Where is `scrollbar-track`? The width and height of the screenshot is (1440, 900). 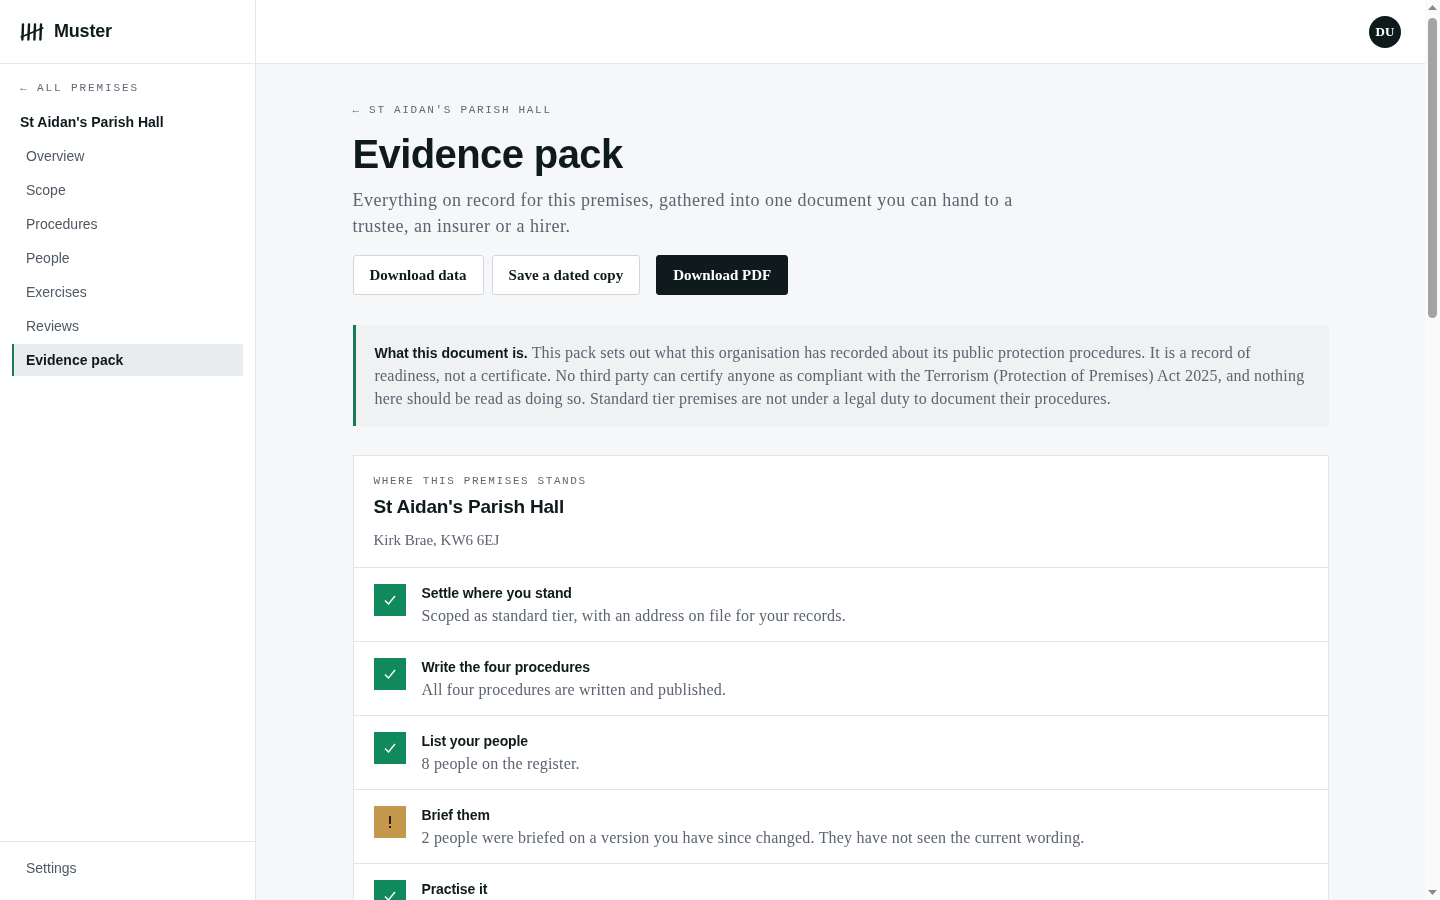 scrollbar-track is located at coordinates (1432, 450).